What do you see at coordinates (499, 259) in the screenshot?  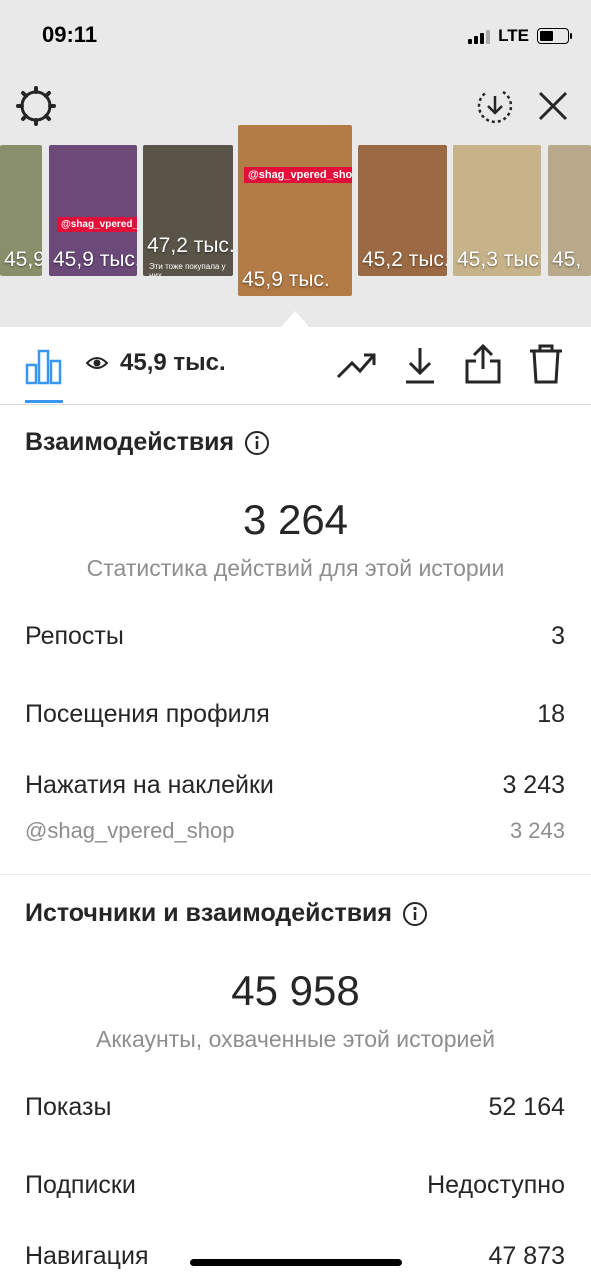 I see `story-views: 45,3 тыс.` at bounding box center [499, 259].